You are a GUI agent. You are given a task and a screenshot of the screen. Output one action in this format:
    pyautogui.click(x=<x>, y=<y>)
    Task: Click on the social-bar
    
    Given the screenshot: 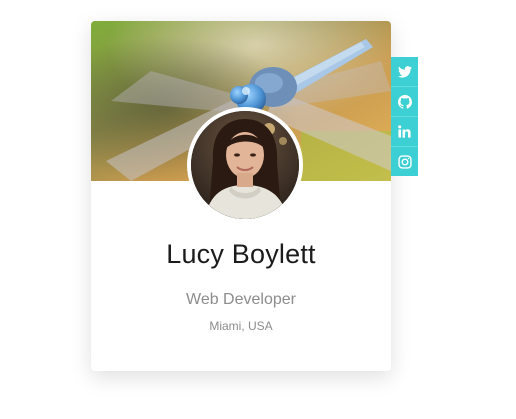 What is the action you would take?
    pyautogui.click(x=404, y=116)
    